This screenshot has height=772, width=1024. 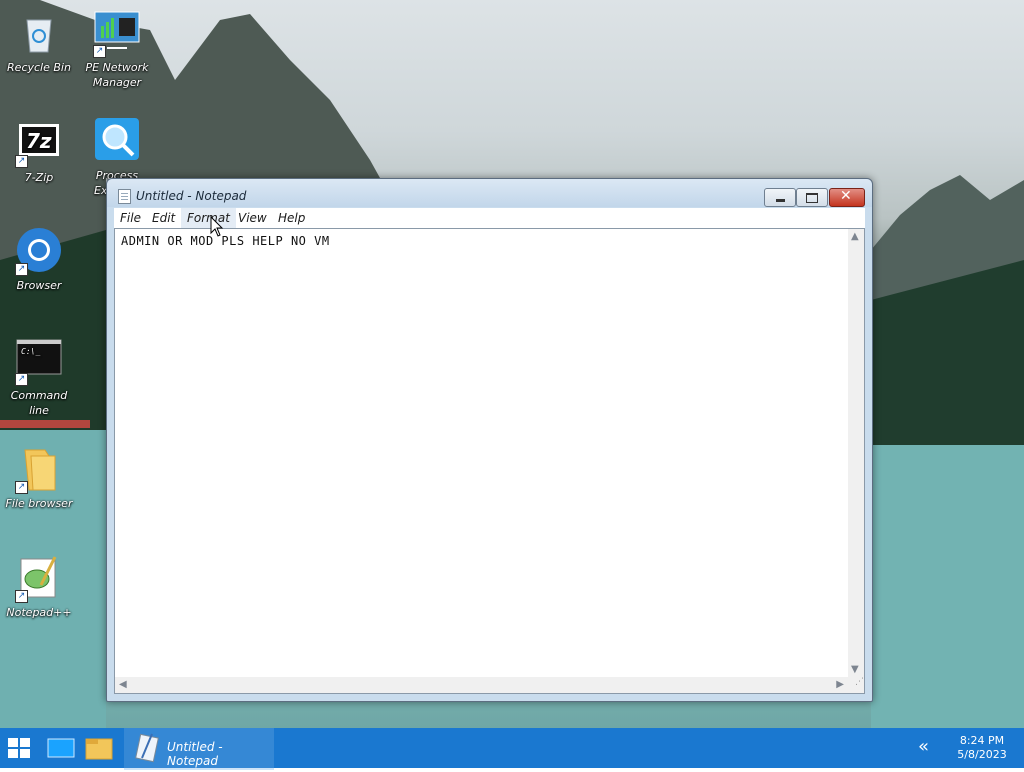 What do you see at coordinates (30, 351) in the screenshot?
I see `svg-text: C:\_` at bounding box center [30, 351].